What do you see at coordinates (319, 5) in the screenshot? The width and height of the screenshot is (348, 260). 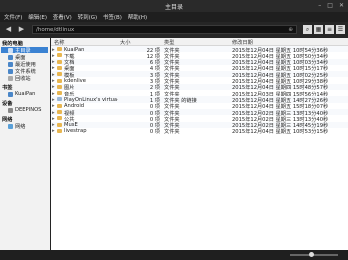 I see `minimize-icon: –` at bounding box center [319, 5].